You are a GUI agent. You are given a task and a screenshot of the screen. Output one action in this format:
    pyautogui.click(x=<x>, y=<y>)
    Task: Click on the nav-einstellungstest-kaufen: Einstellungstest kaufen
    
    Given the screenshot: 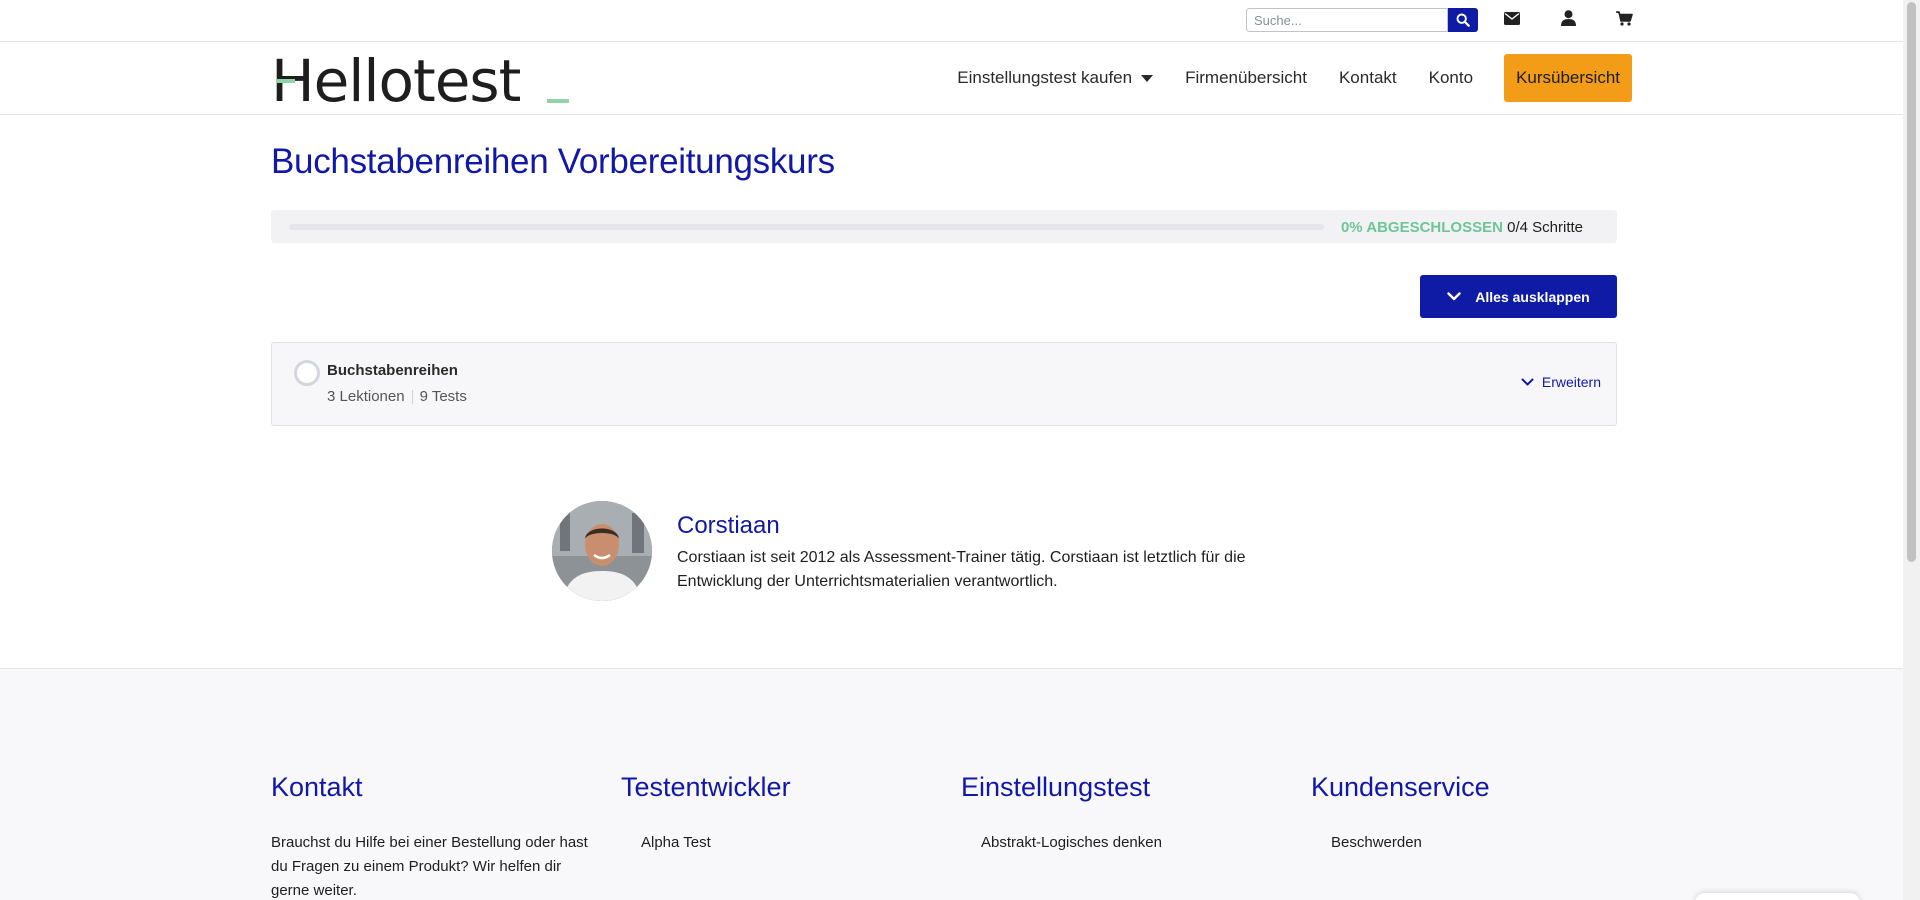 What is the action you would take?
    pyautogui.click(x=1055, y=78)
    